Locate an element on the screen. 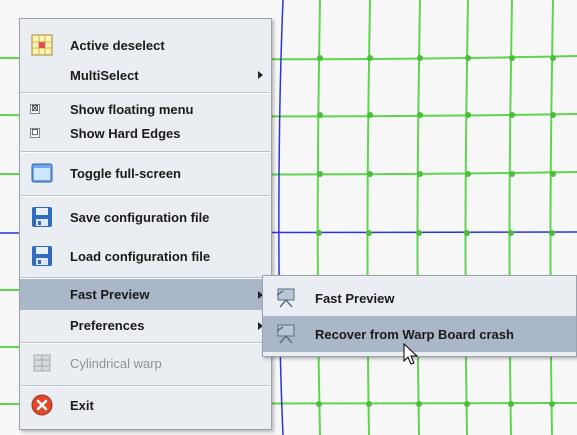 Image resolution: width=577 pixels, height=435 pixels. menu-item-label: Save configuration file is located at coordinates (140, 217).